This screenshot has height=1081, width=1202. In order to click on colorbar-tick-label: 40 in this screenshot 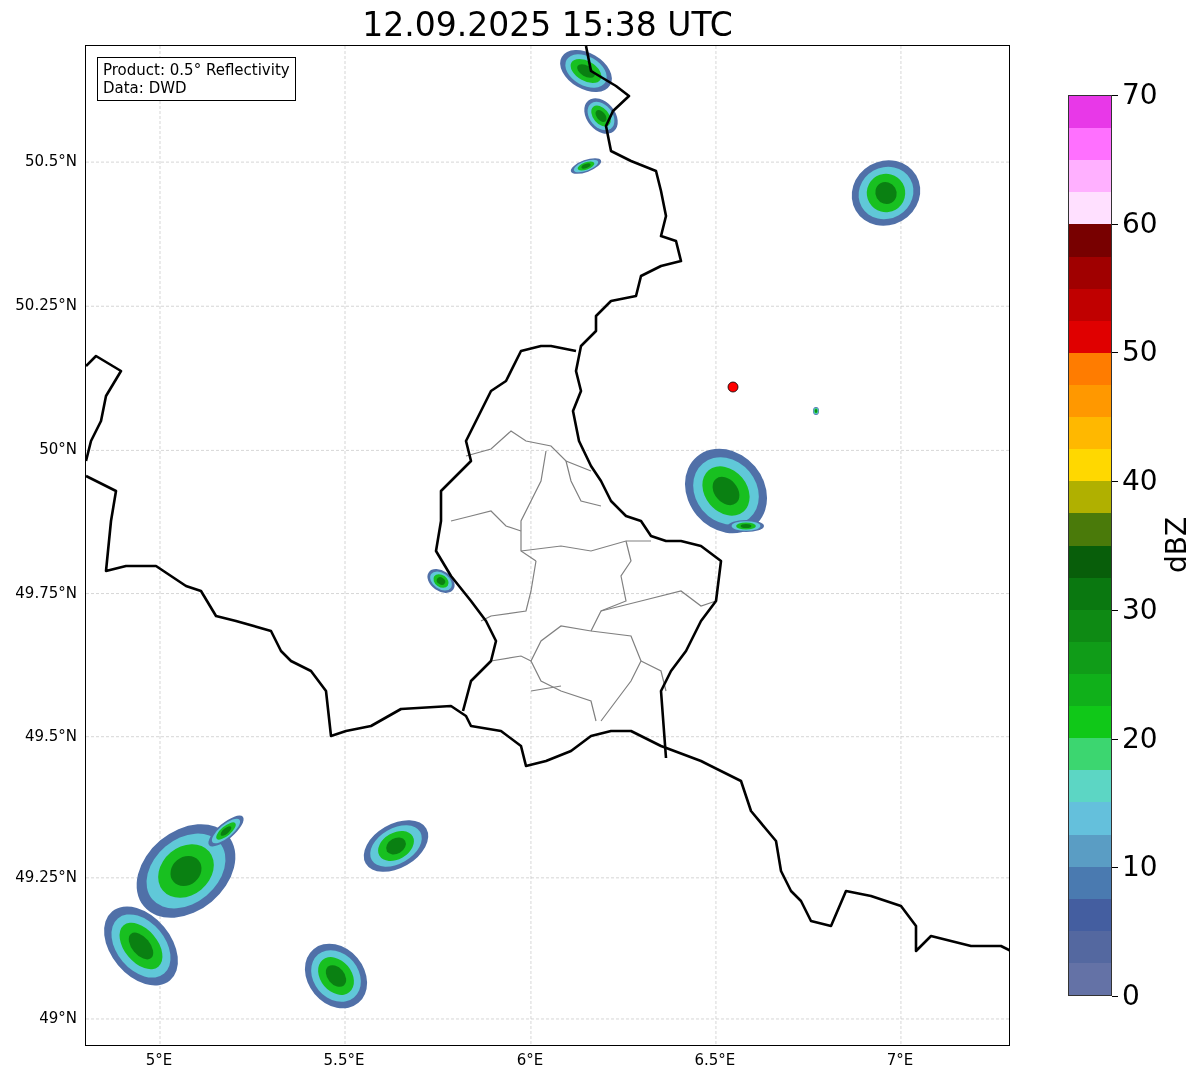, I will do `click(1140, 481)`.